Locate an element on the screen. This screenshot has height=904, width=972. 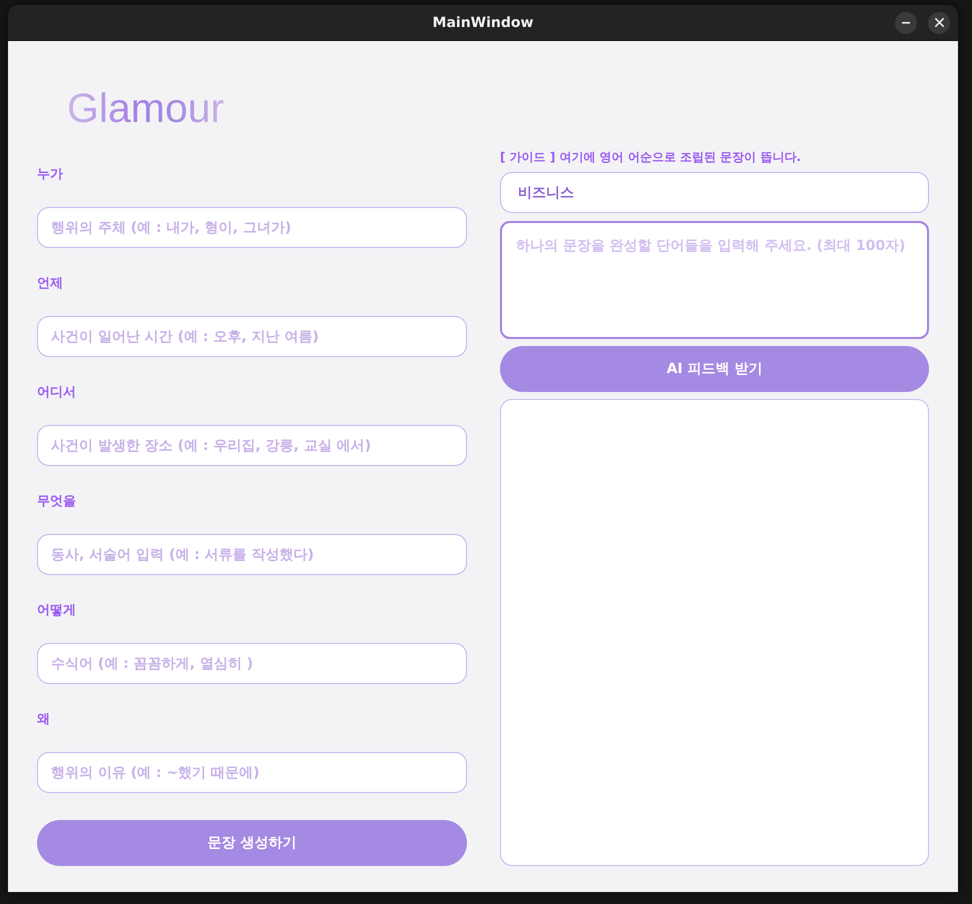
input-field: 동사, 서술어 입력 (예 : 서류를 작성했다) is located at coordinates (252, 554).